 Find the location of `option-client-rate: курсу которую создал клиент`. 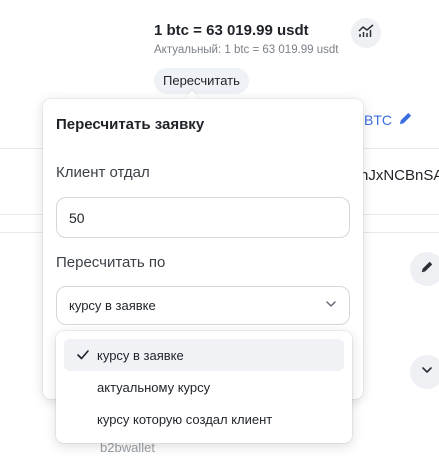

option-client-rate: курсу которую создал клиент is located at coordinates (204, 419).